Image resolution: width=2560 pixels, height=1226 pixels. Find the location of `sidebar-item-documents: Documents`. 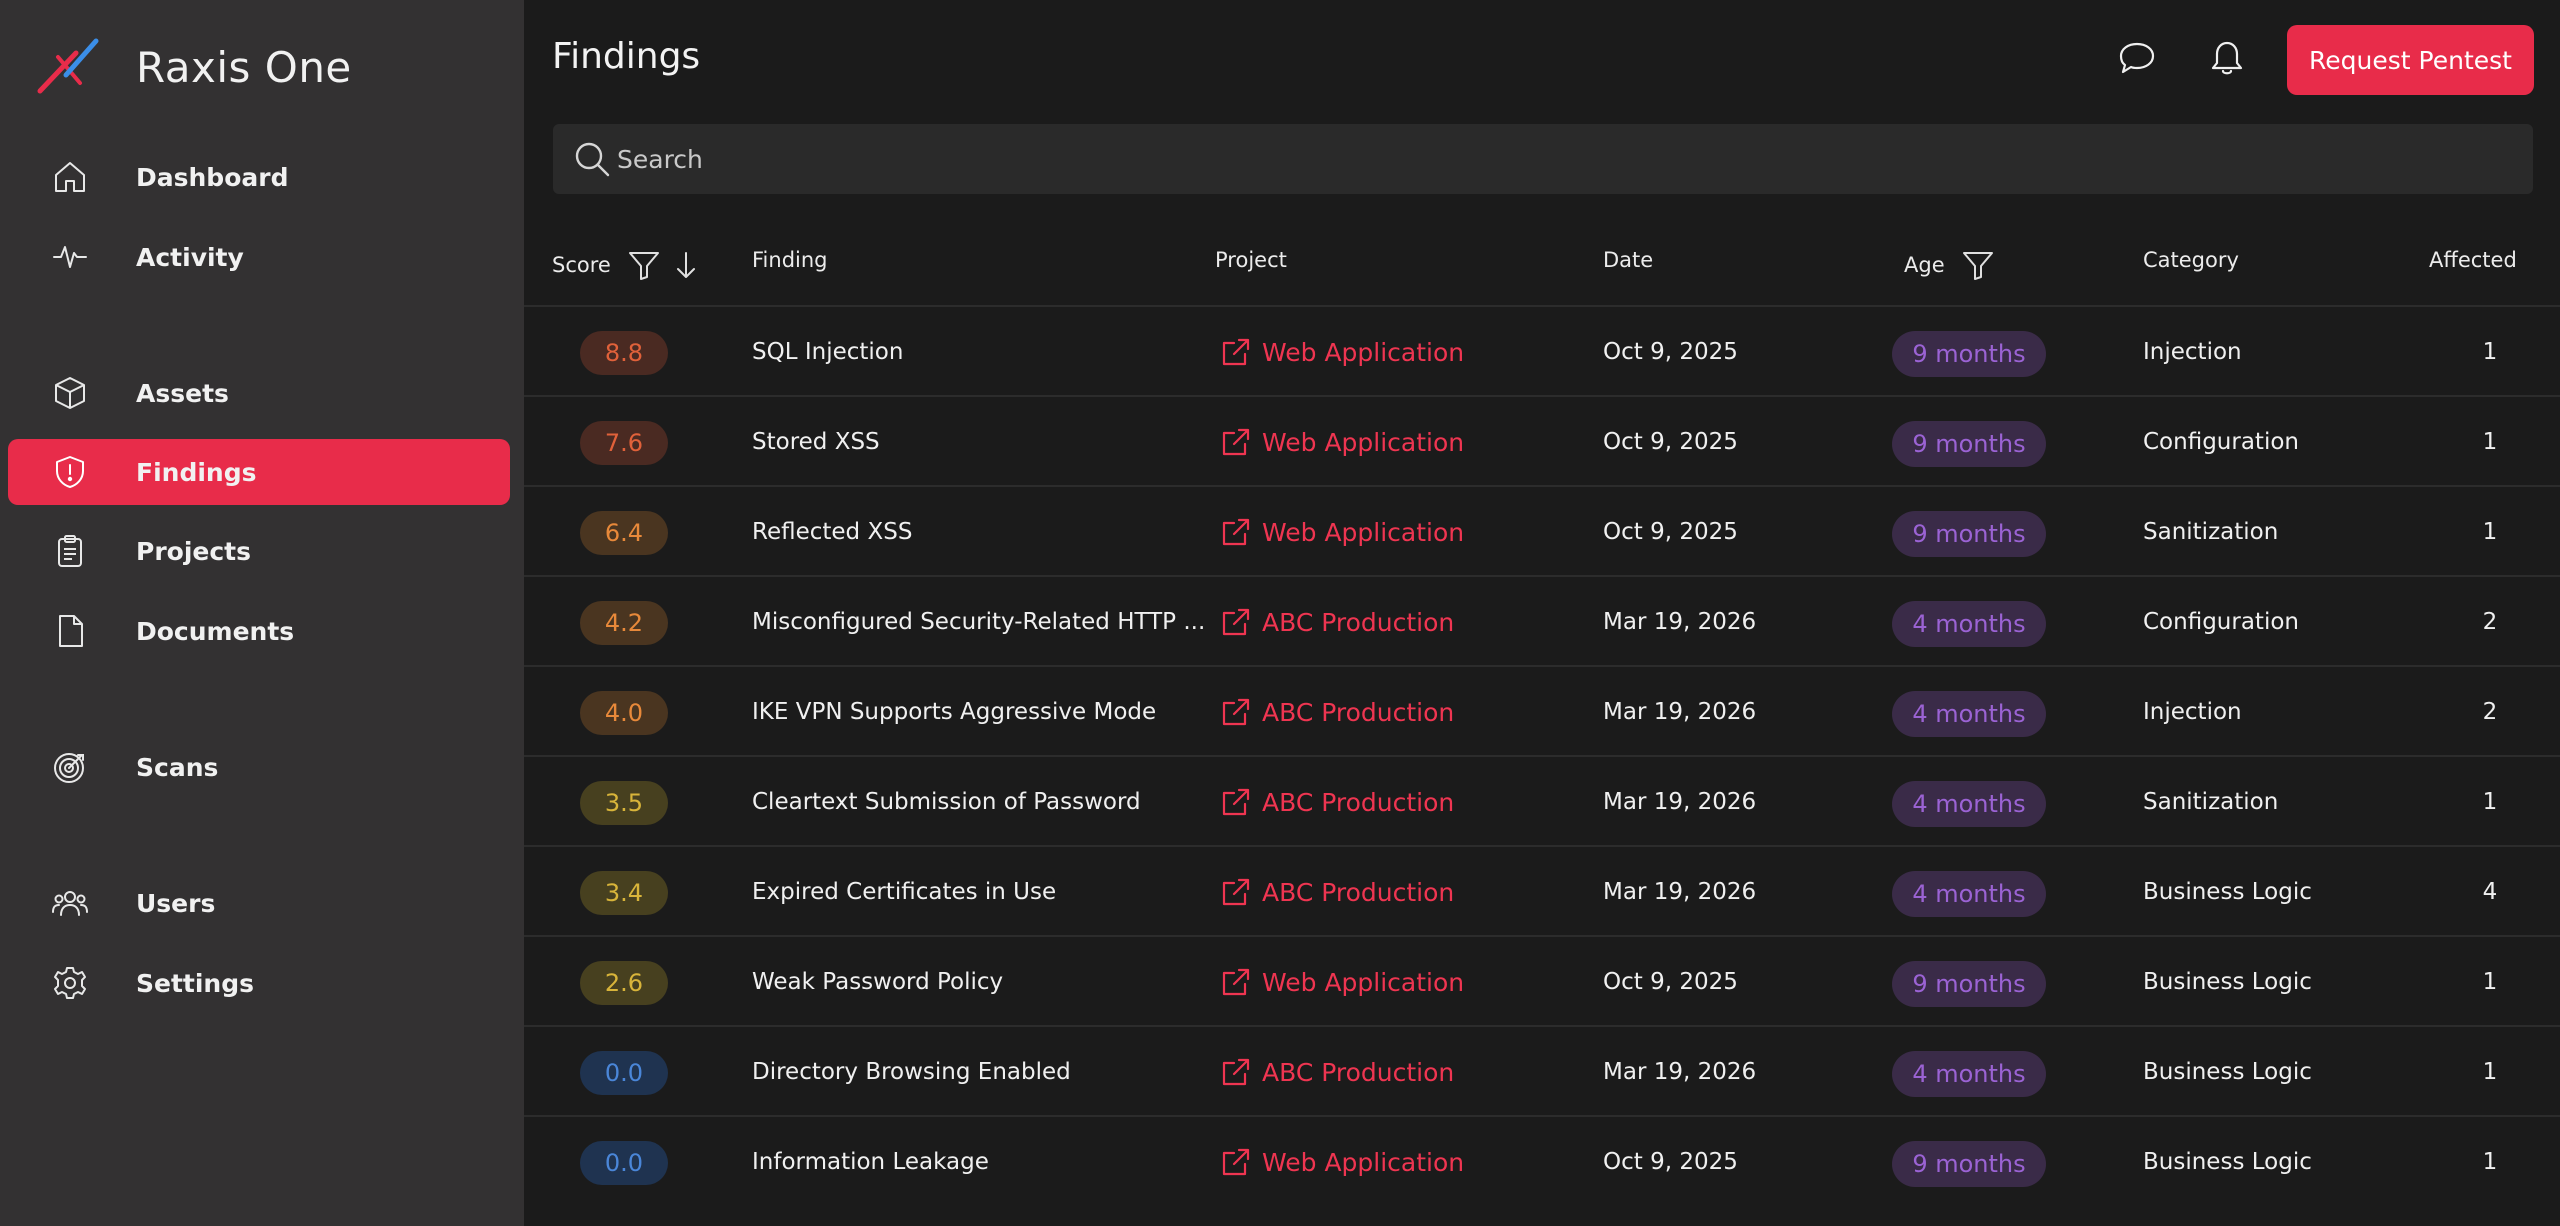

sidebar-item-documents: Documents is located at coordinates (259, 631).